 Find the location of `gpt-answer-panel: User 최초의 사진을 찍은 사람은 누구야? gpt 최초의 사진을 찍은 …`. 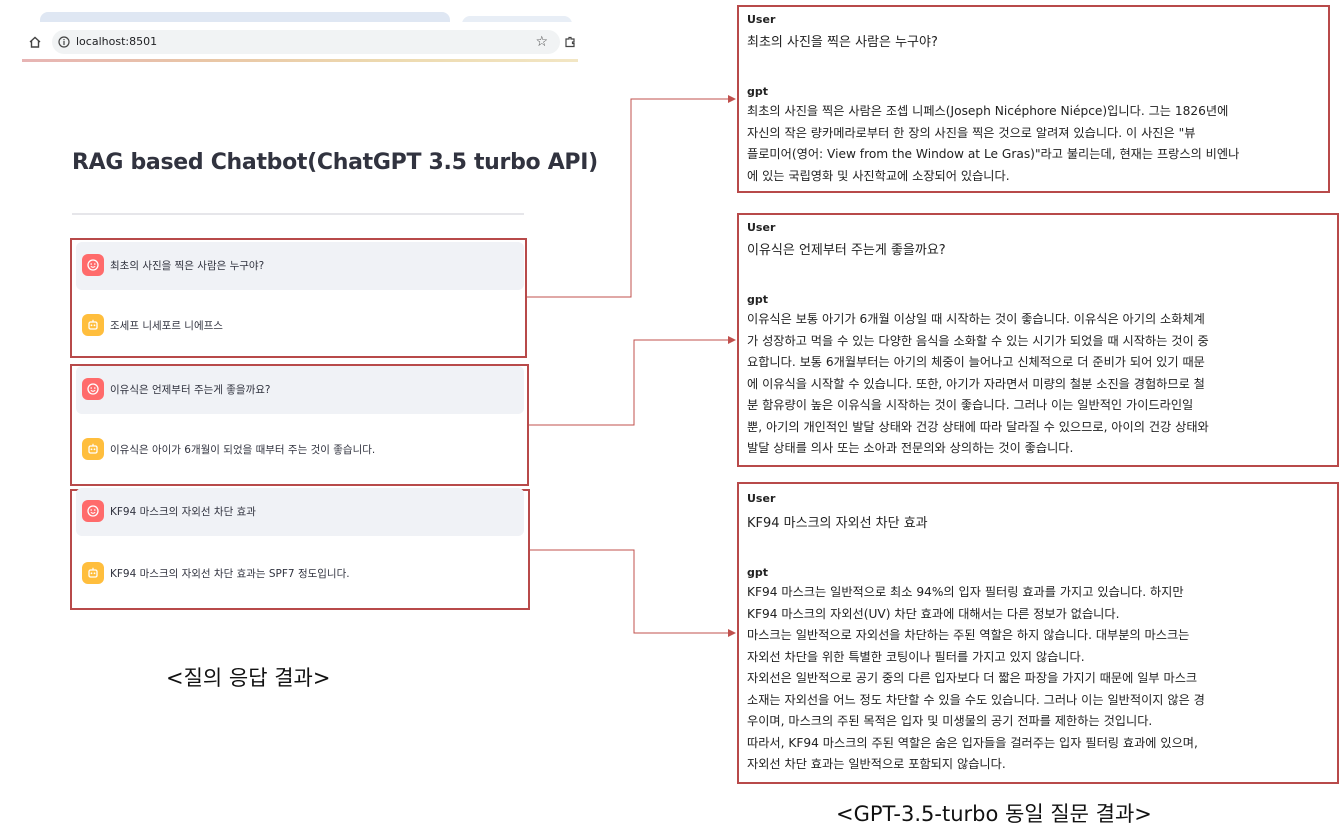

gpt-answer-panel: User 최초의 사진을 찍은 사람은 누구야? gpt 최초의 사진을 찍은 … is located at coordinates (1033, 99).